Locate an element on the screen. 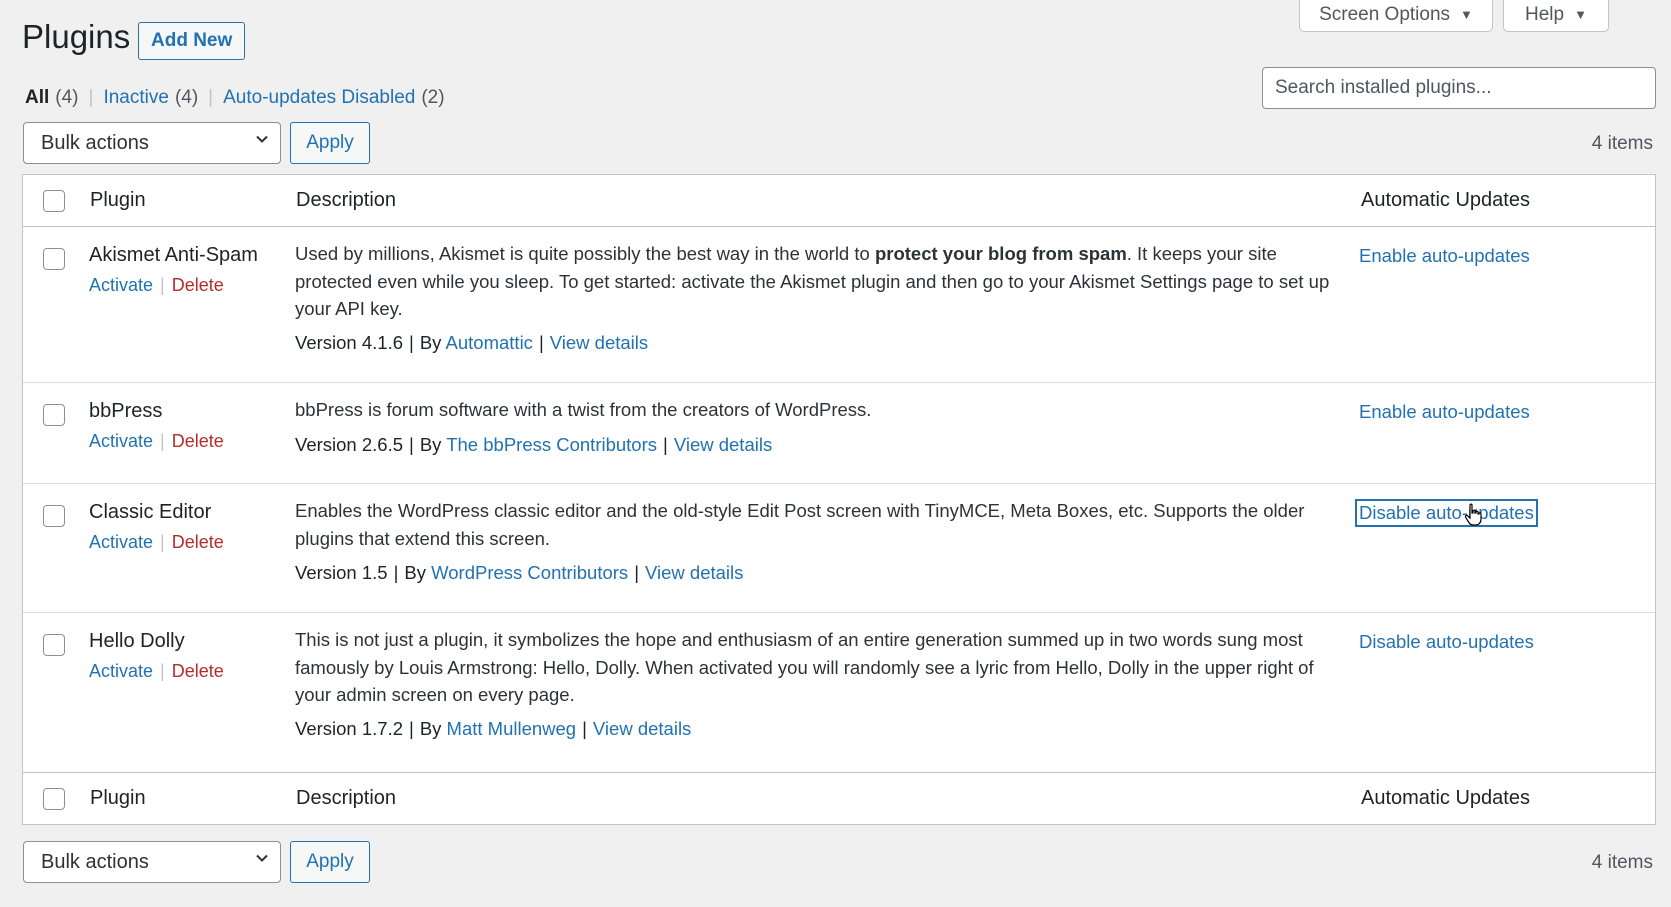  help-button: Help ▼ is located at coordinates (1556, 16).